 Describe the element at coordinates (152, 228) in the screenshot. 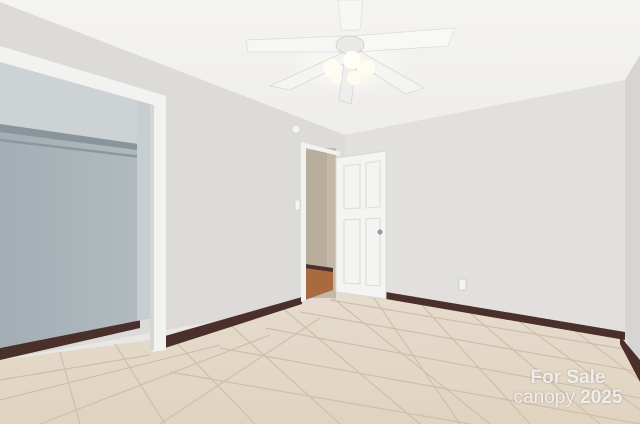

I see `closet-frame-shadow` at that location.